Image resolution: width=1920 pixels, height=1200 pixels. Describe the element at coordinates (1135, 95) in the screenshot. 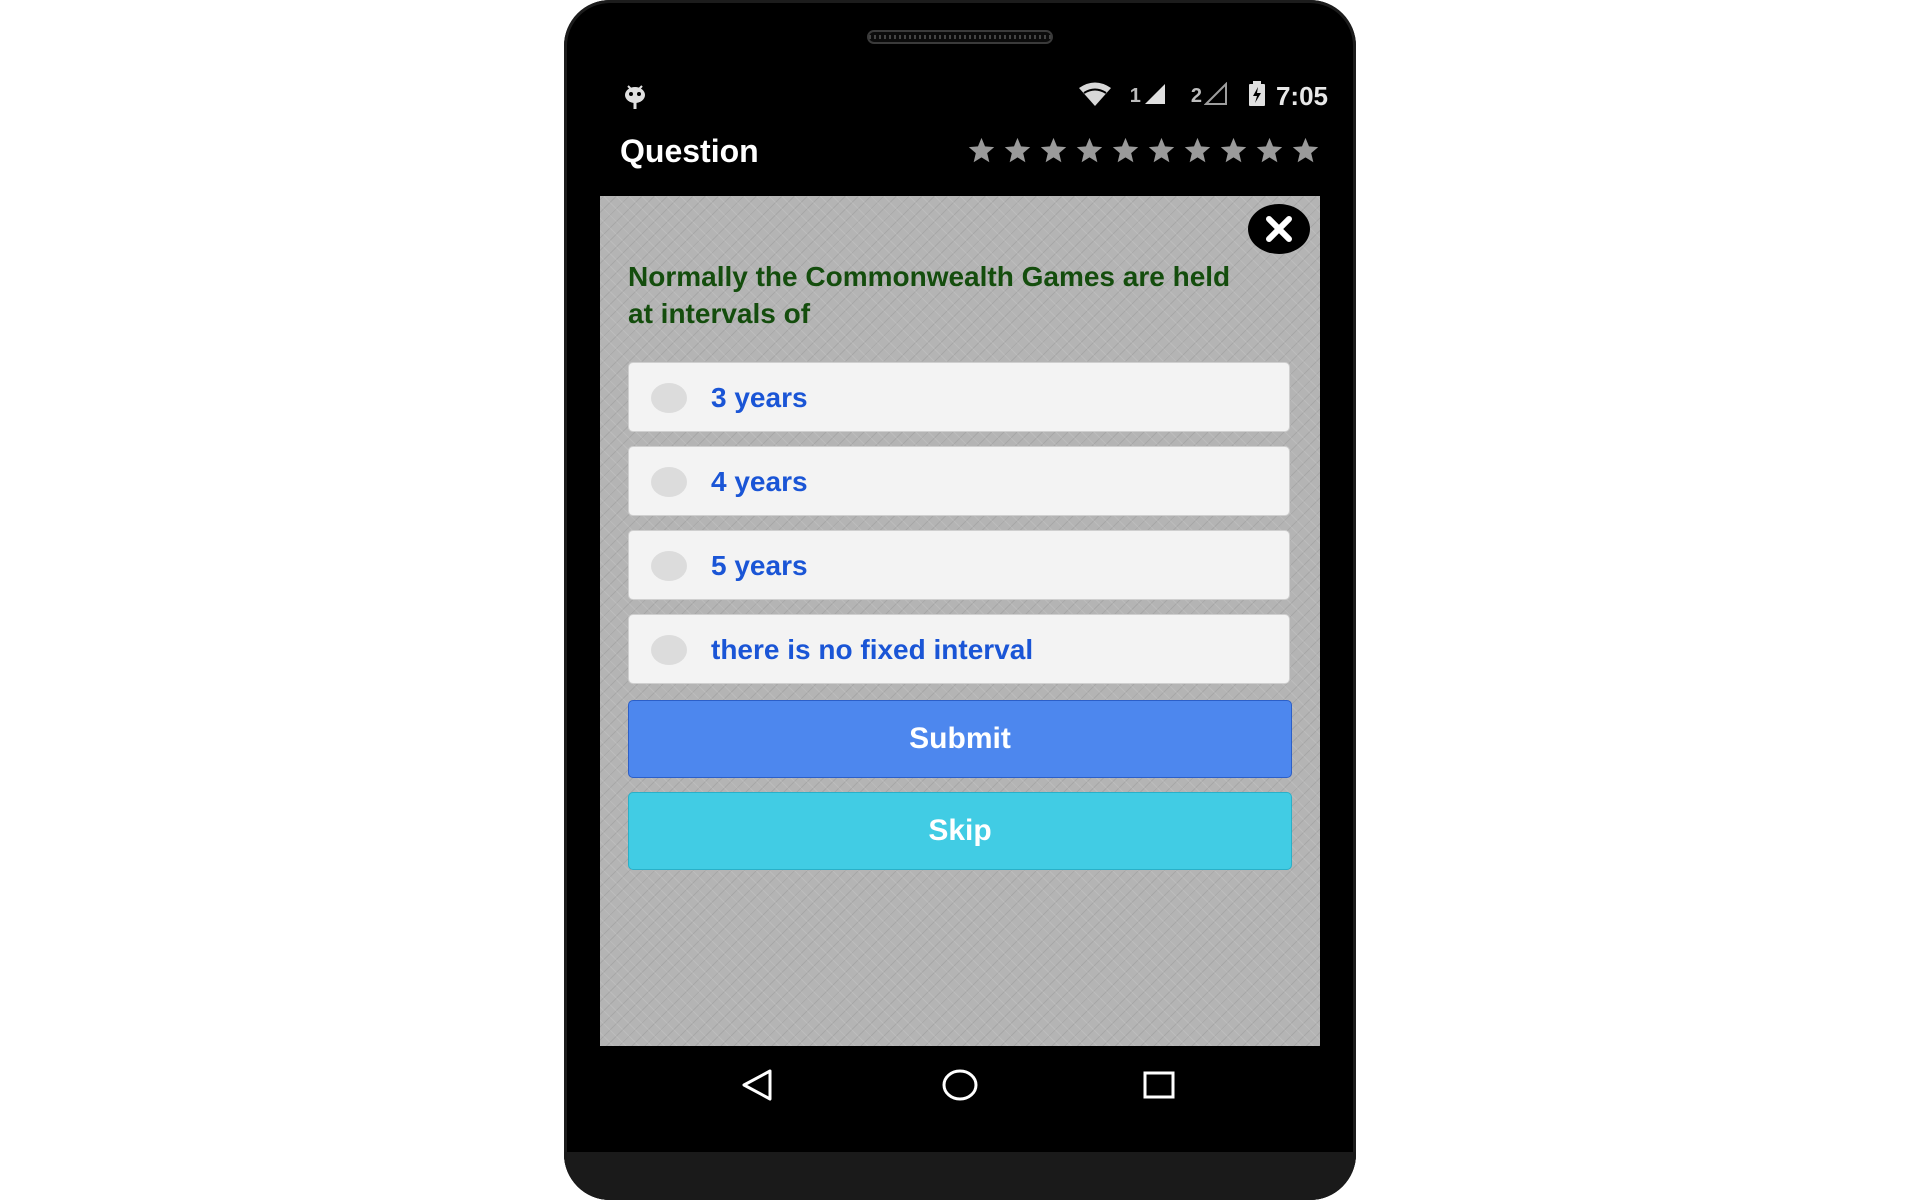

I see `sim1-label: 1` at that location.